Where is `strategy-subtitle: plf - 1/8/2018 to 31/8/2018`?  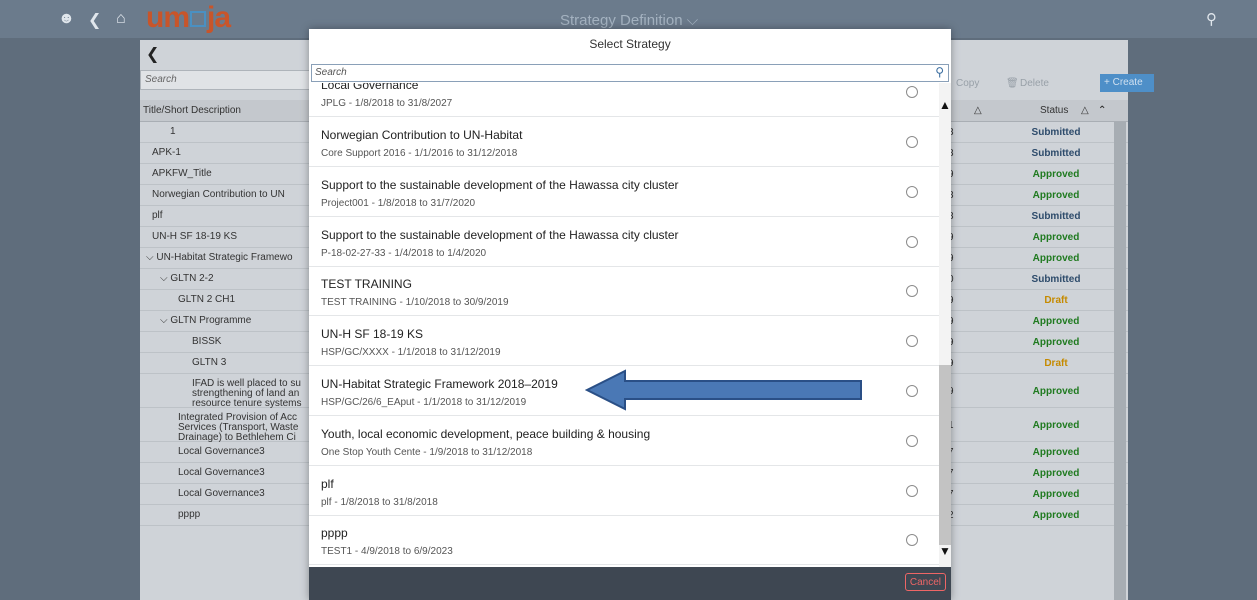 strategy-subtitle: plf - 1/8/2018 to 31/8/2018 is located at coordinates (379, 502).